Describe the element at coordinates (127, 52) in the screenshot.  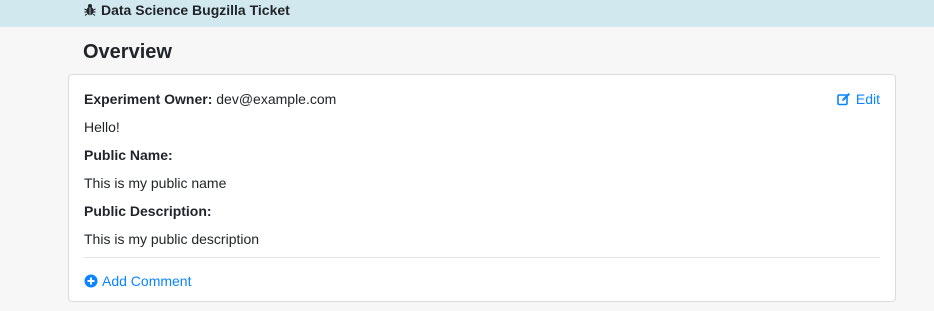
I see `page-title: Overview` at that location.